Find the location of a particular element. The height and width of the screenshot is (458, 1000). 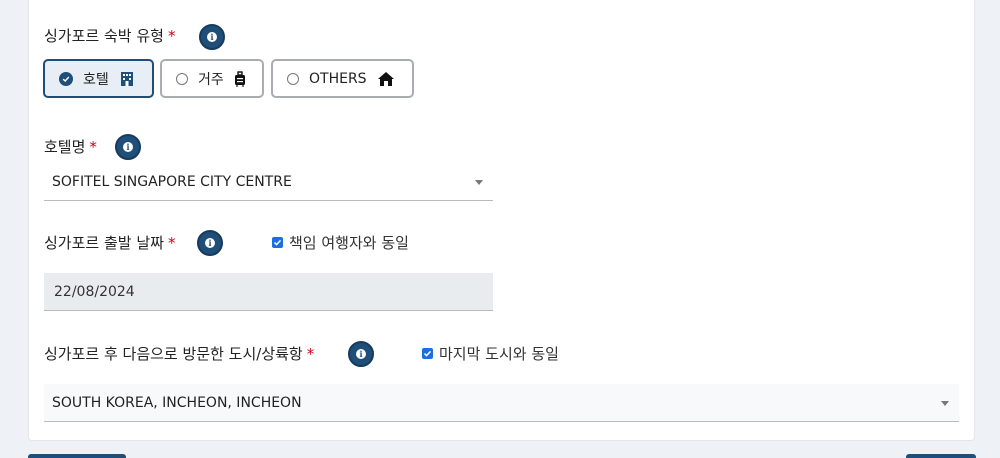

option-others: OTHERS is located at coordinates (342, 78).